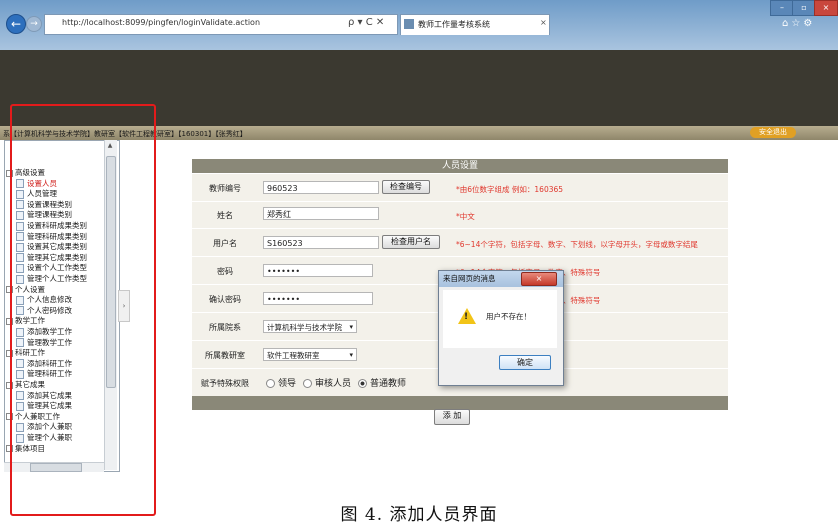  I want to click on username-label: 用户名, so click(225, 243).